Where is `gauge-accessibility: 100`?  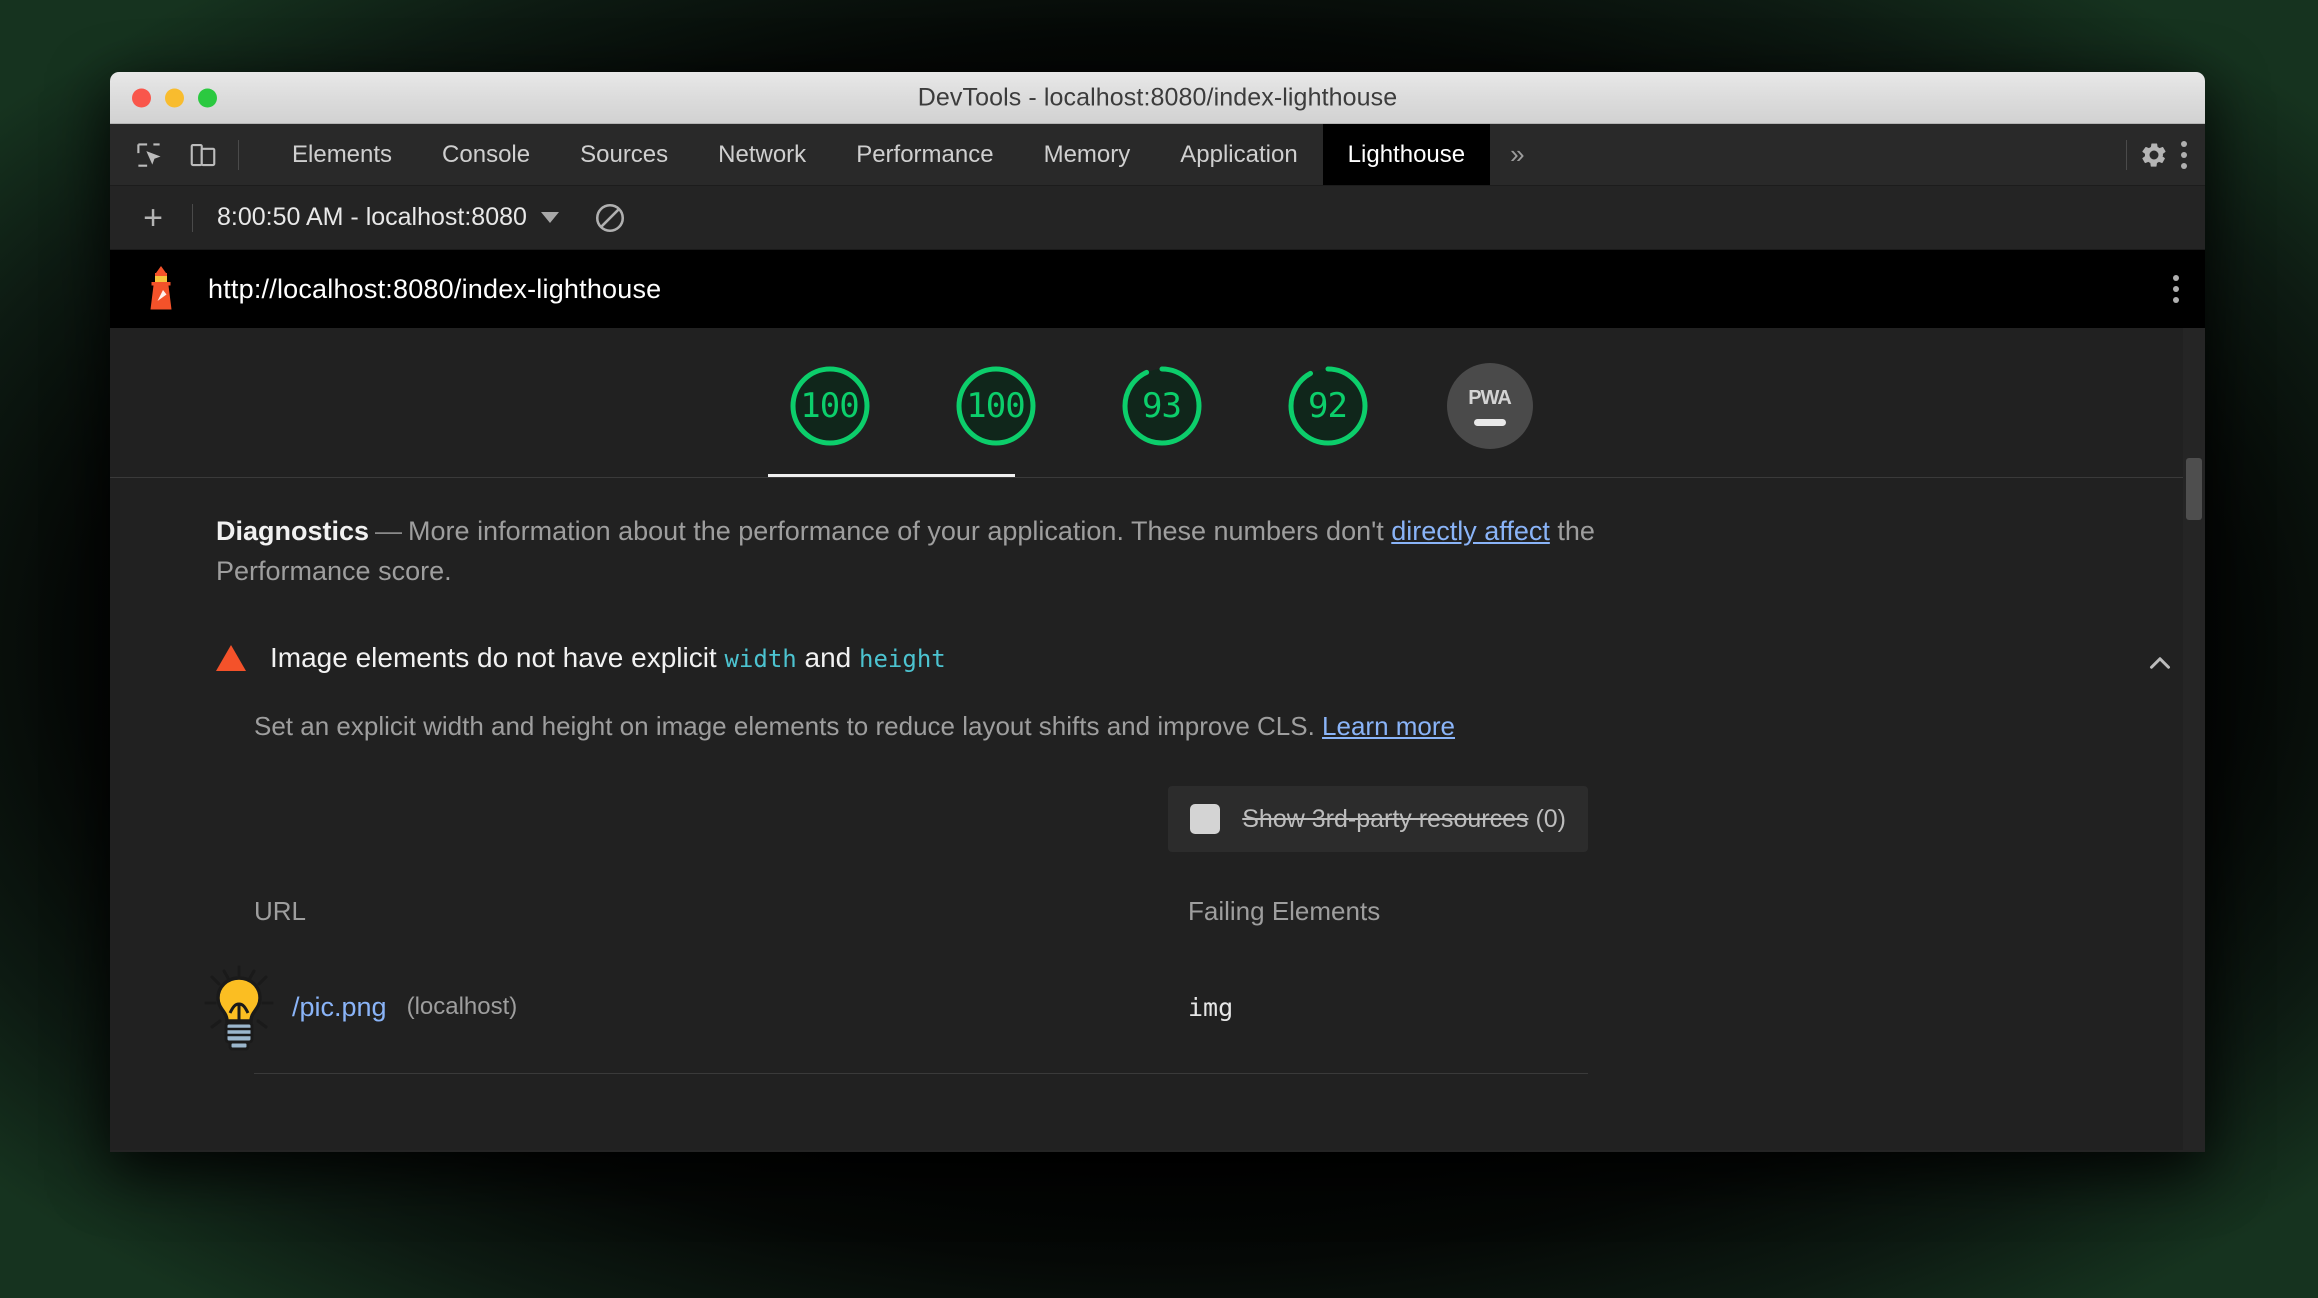
gauge-accessibility: 100 is located at coordinates (996, 406).